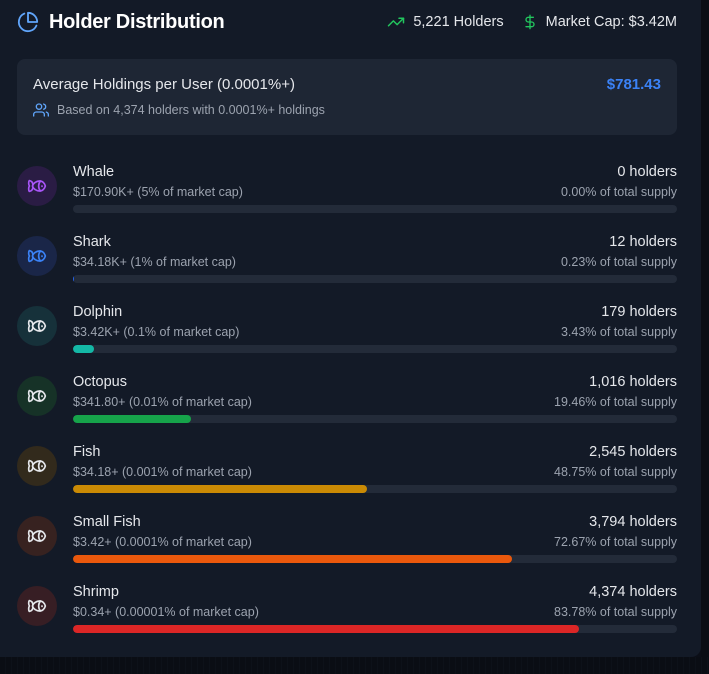  I want to click on tier-range: $3.42K+ (0.1% of market cap), so click(156, 332).